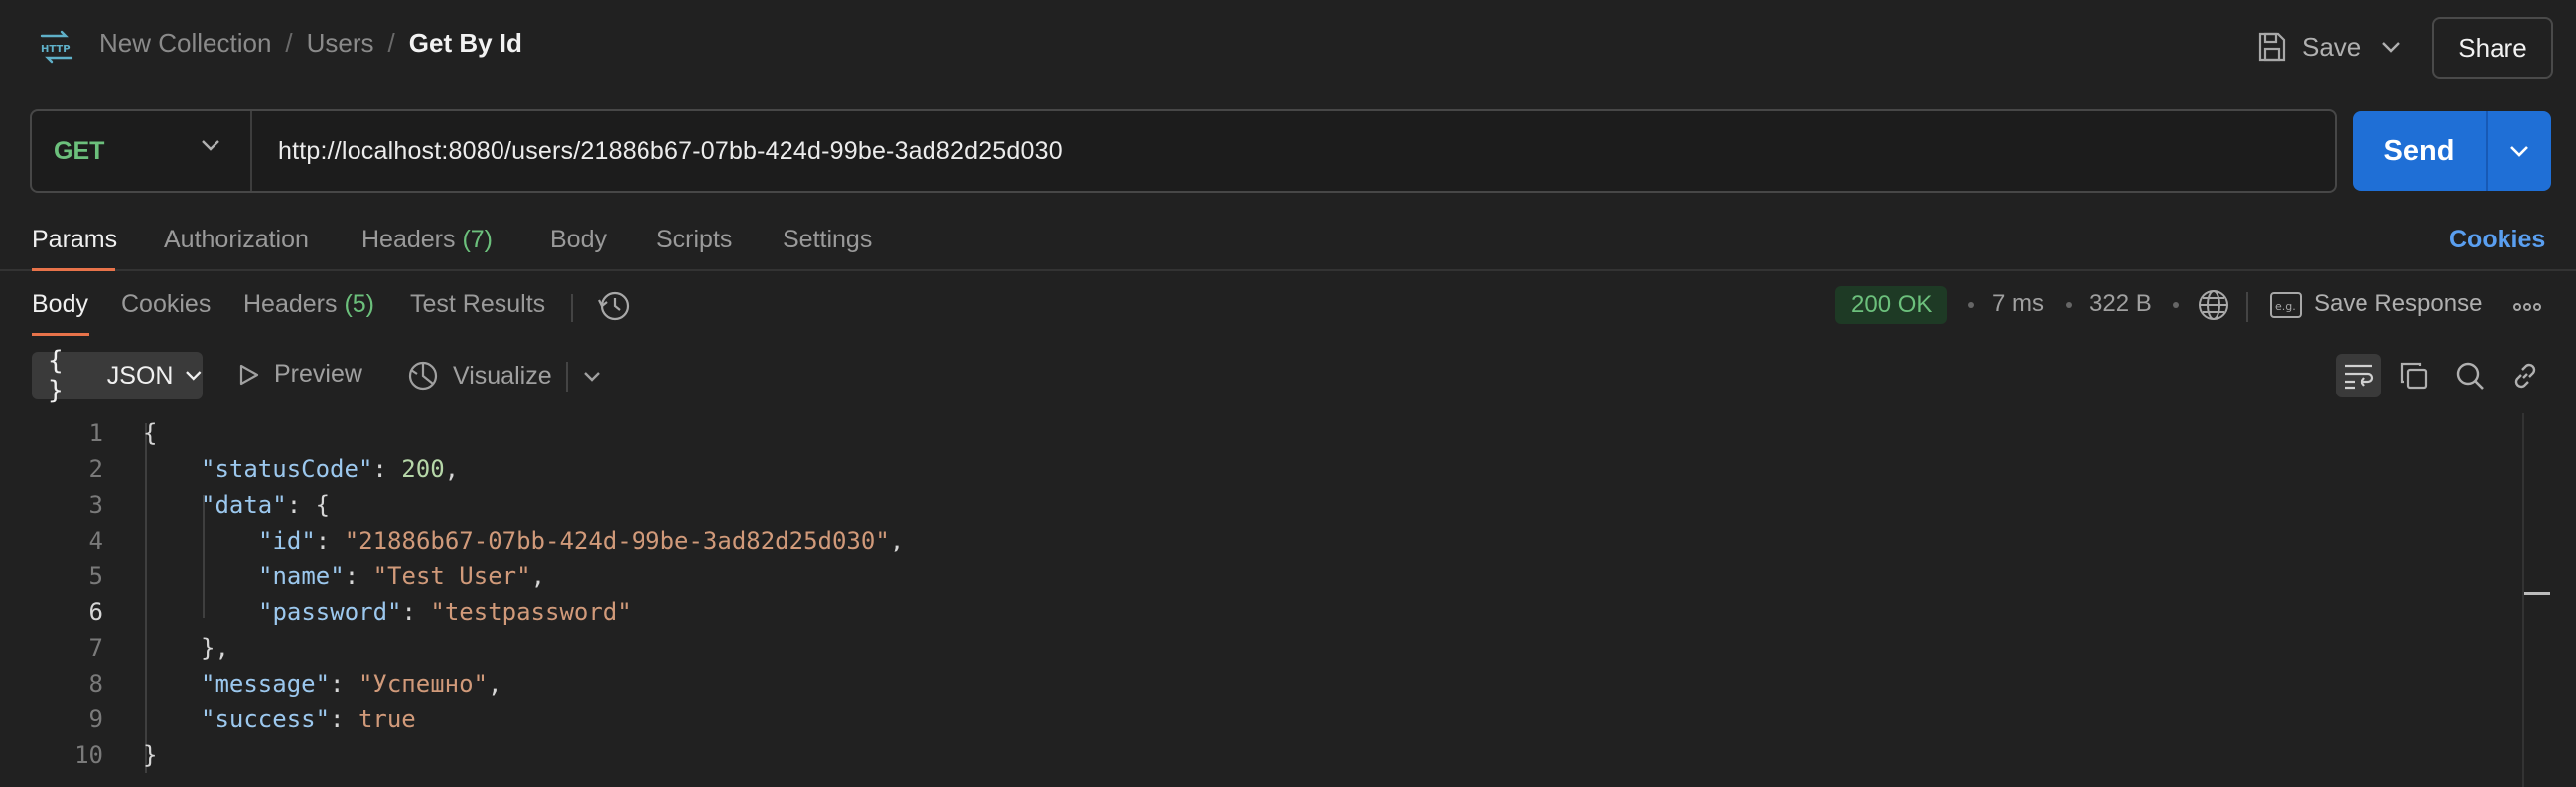 The width and height of the screenshot is (2576, 787). Describe the element at coordinates (503, 375) in the screenshot. I see `visualize-label: Visualize` at that location.